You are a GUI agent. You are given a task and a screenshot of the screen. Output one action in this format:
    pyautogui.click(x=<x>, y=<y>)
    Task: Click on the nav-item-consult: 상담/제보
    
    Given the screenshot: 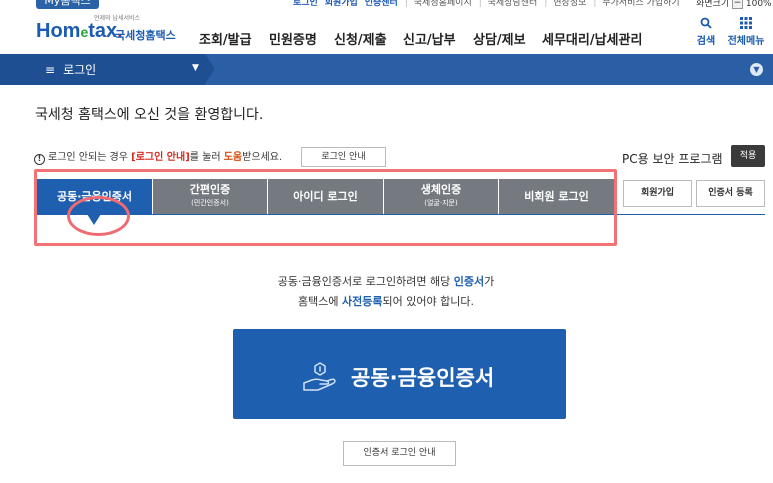 What is the action you would take?
    pyautogui.click(x=499, y=38)
    